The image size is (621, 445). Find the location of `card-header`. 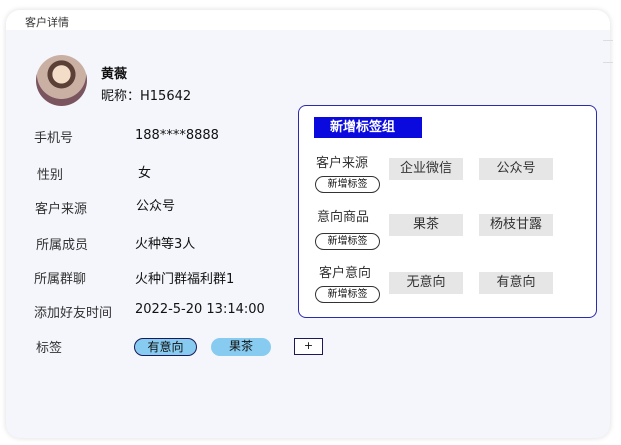

card-header is located at coordinates (308, 20).